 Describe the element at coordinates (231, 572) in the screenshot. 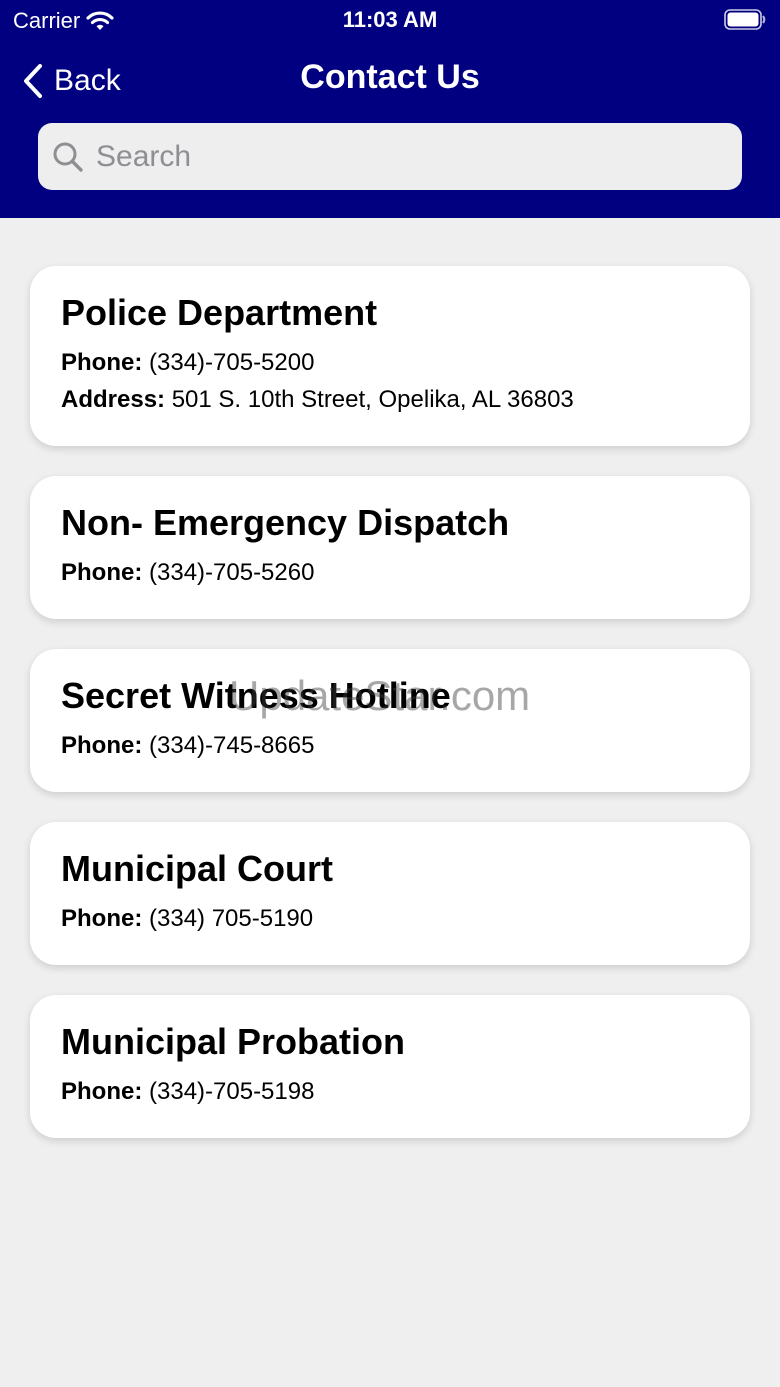

I see `phone-number: (334)-705-5260` at that location.